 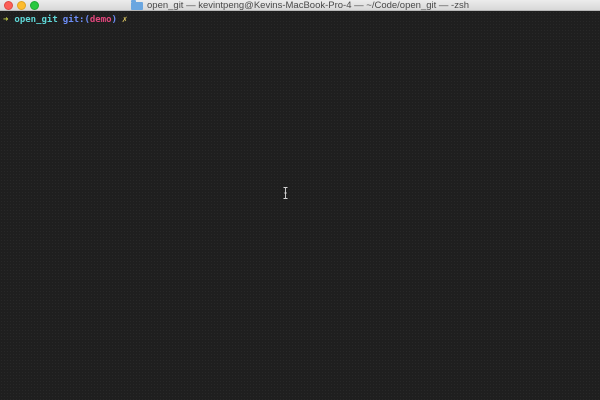 I want to click on prompt-directory: open_git, so click(x=36, y=20).